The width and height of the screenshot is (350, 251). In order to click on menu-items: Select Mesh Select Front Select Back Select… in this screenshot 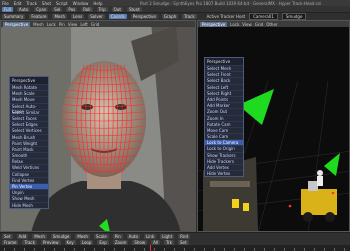, I will do `click(224, 120)`.